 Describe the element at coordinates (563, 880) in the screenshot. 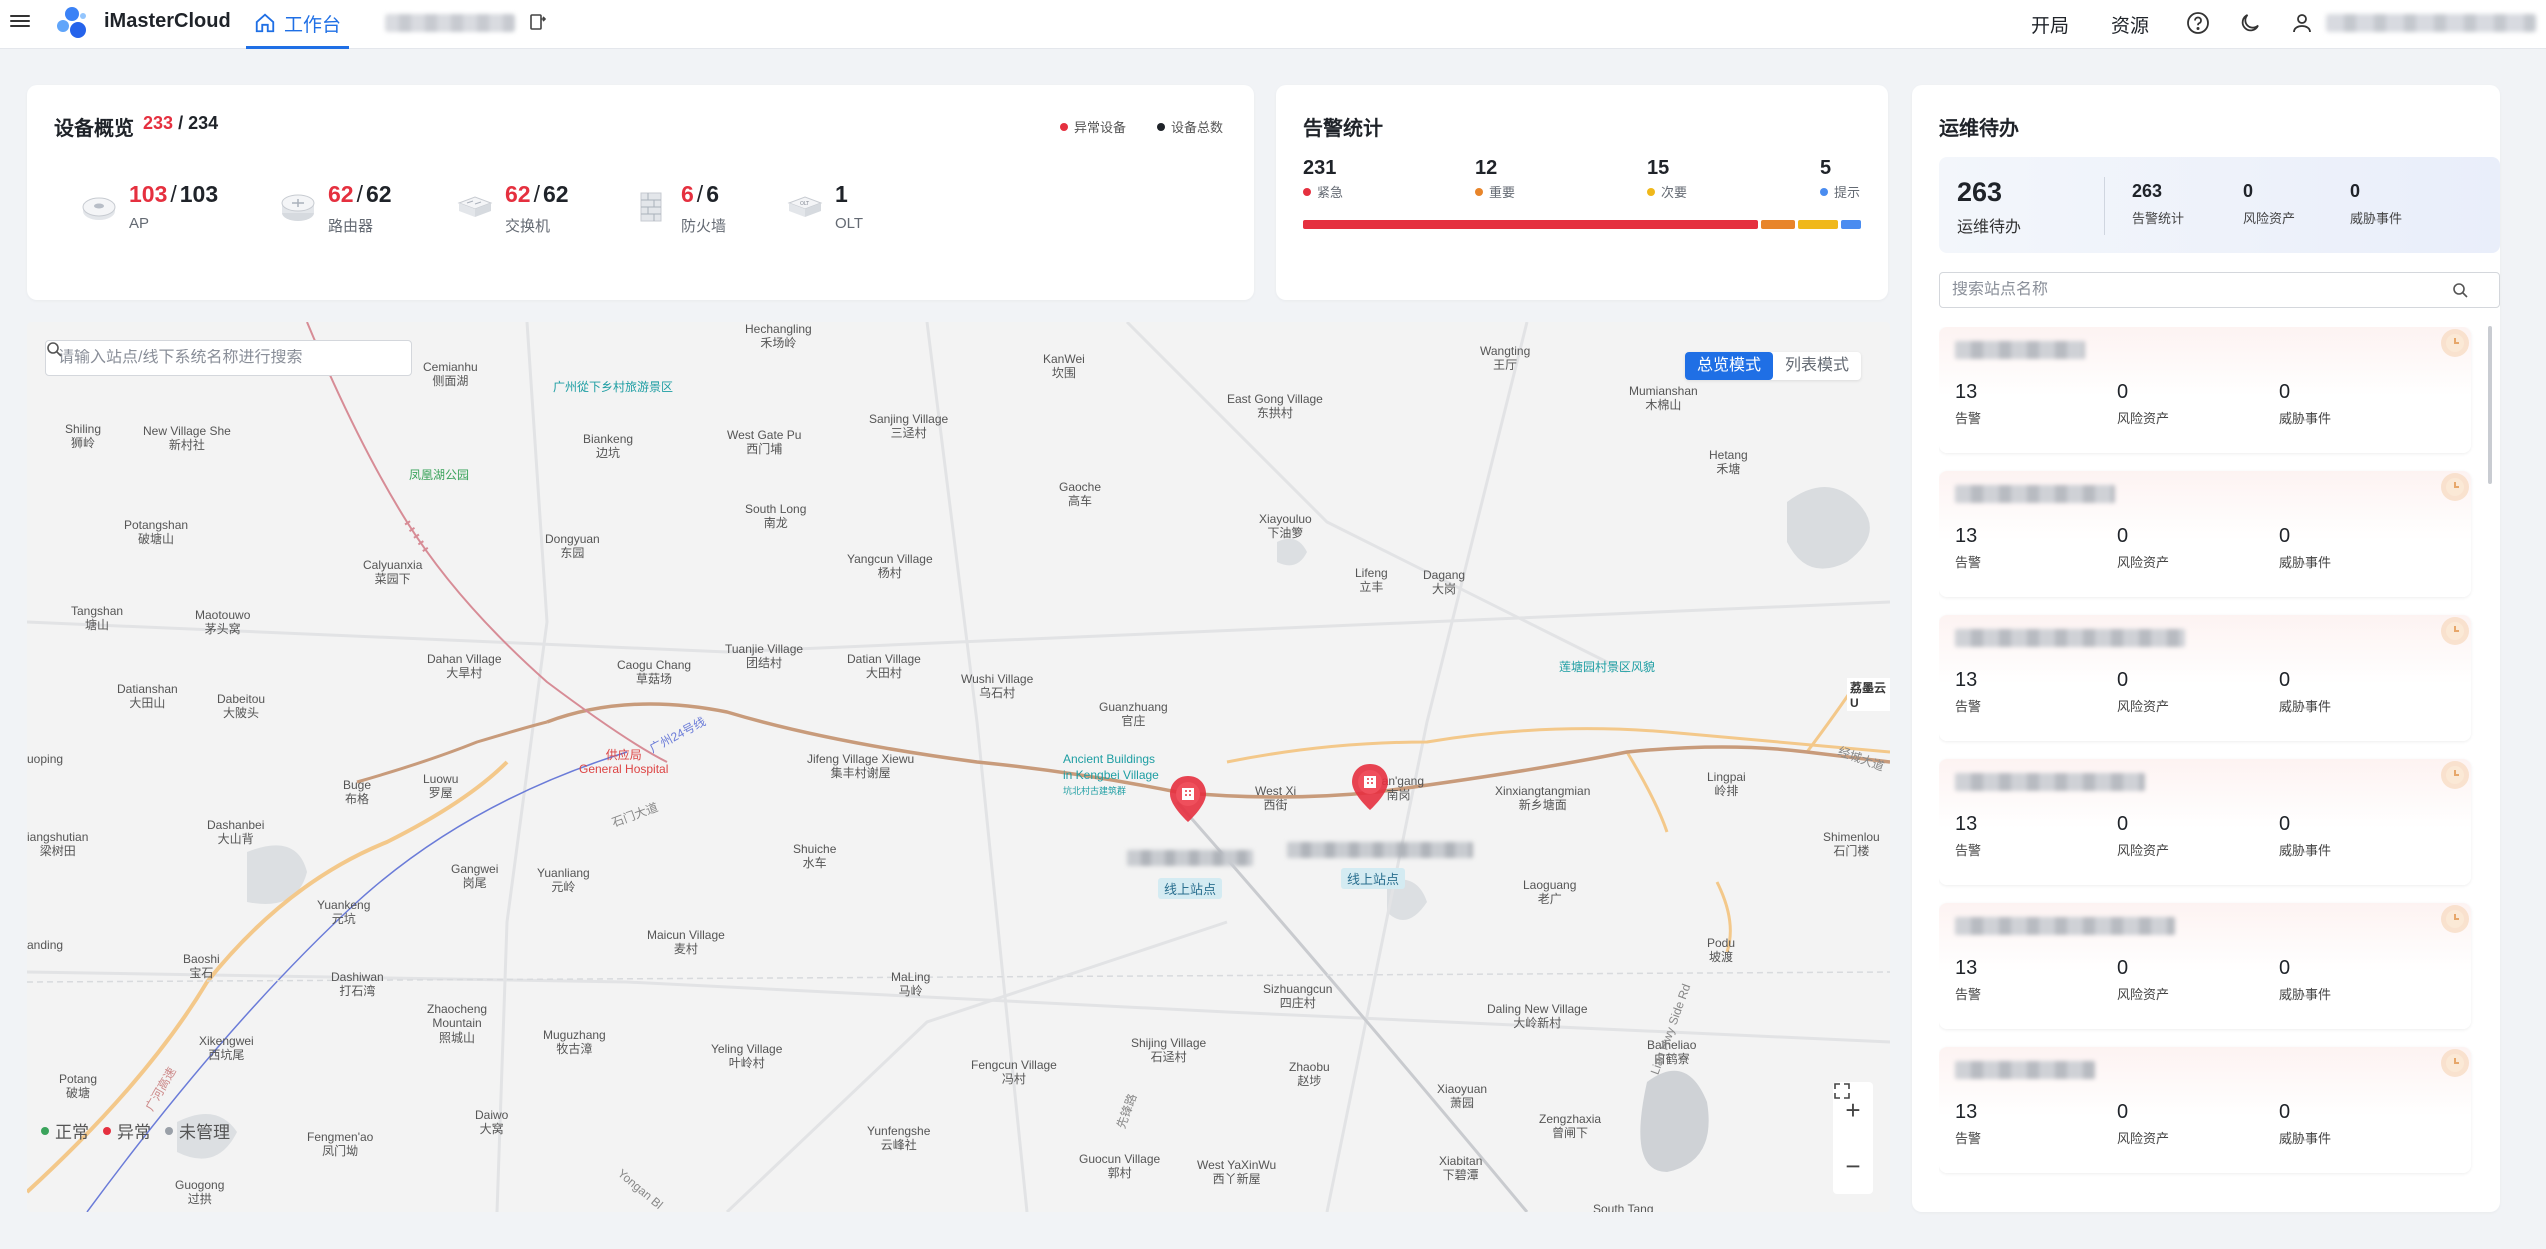

I see `map-place-label: Yuanliang 元岭` at that location.